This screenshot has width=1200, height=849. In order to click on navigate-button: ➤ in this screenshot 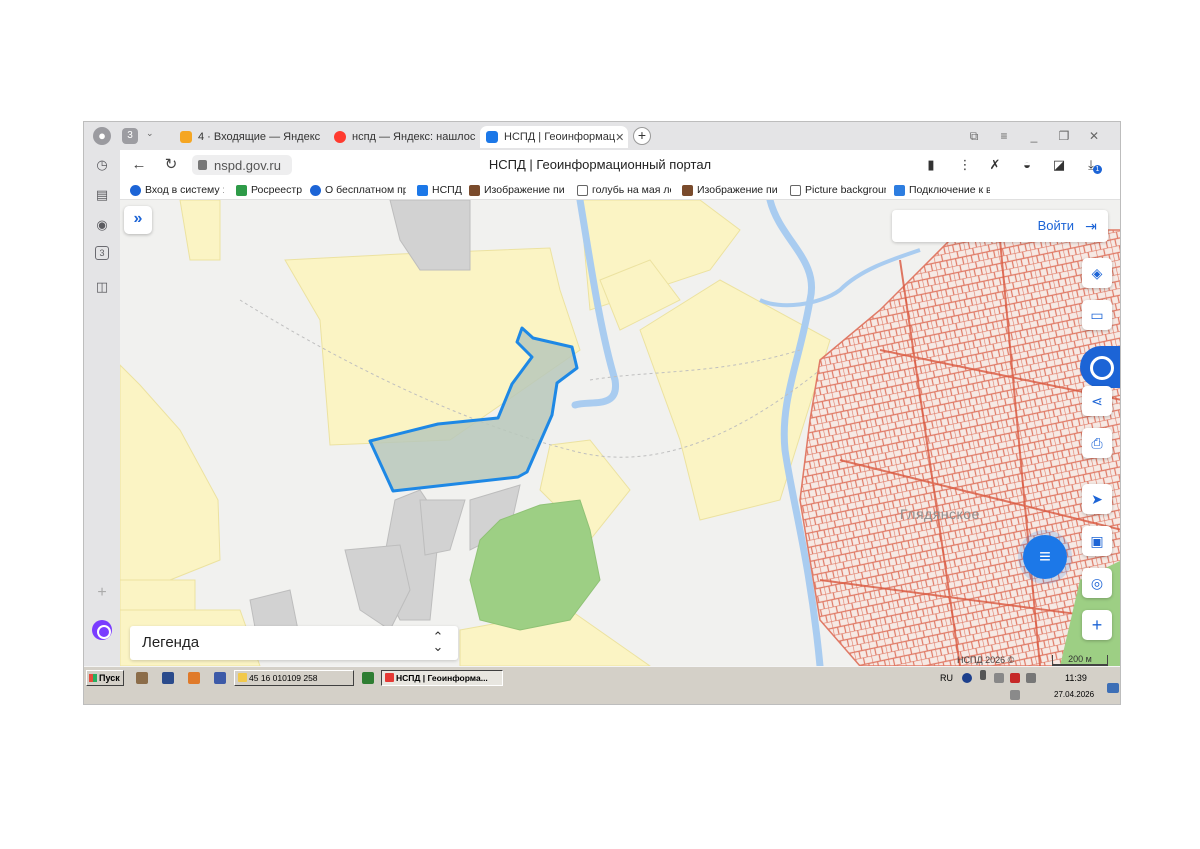, I will do `click(1097, 499)`.